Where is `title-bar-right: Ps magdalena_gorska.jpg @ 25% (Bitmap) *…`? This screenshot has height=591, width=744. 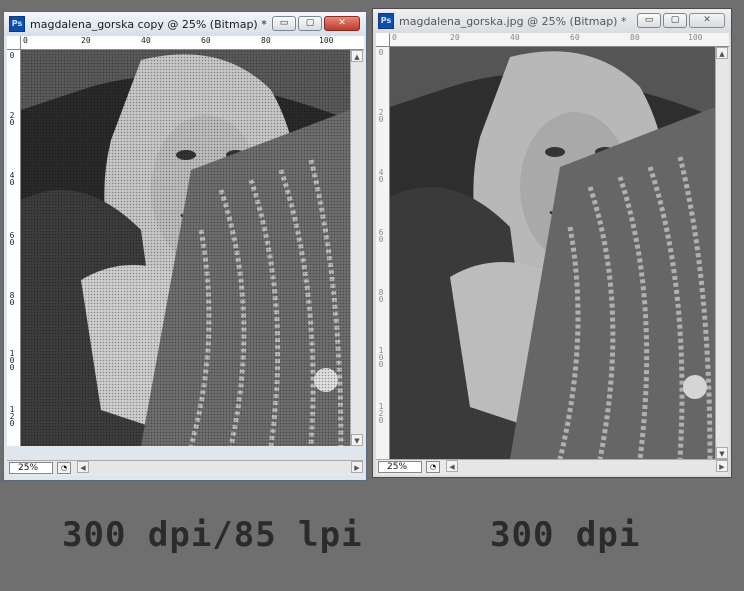 title-bar-right: Ps magdalena_gorska.jpg @ 25% (Bitmap) *… is located at coordinates (552, 21).